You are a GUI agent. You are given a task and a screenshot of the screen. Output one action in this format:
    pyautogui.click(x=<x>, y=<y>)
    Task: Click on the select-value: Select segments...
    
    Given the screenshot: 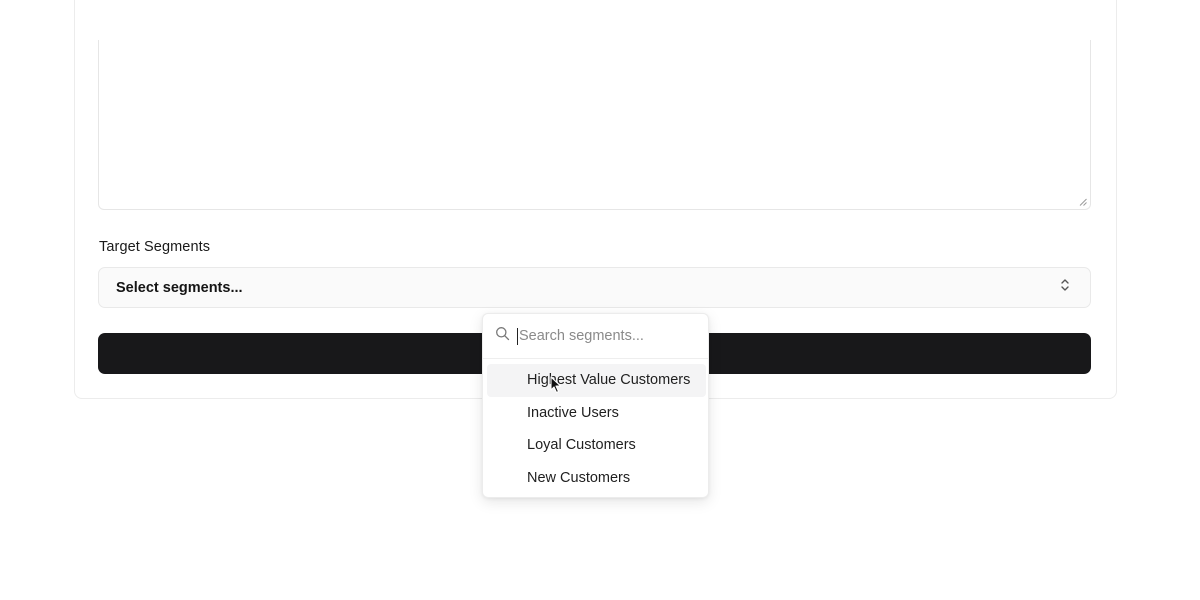 What is the action you would take?
    pyautogui.click(x=179, y=287)
    